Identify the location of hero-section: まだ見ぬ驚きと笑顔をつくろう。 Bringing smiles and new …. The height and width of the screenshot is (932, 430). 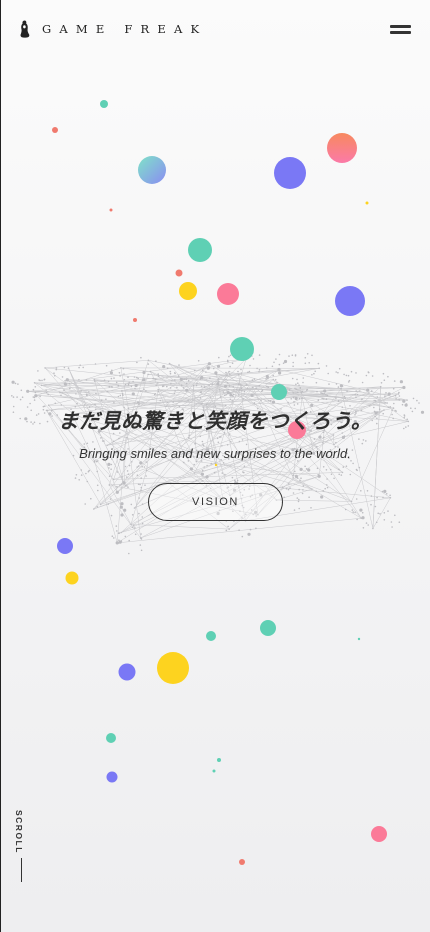
(215, 432).